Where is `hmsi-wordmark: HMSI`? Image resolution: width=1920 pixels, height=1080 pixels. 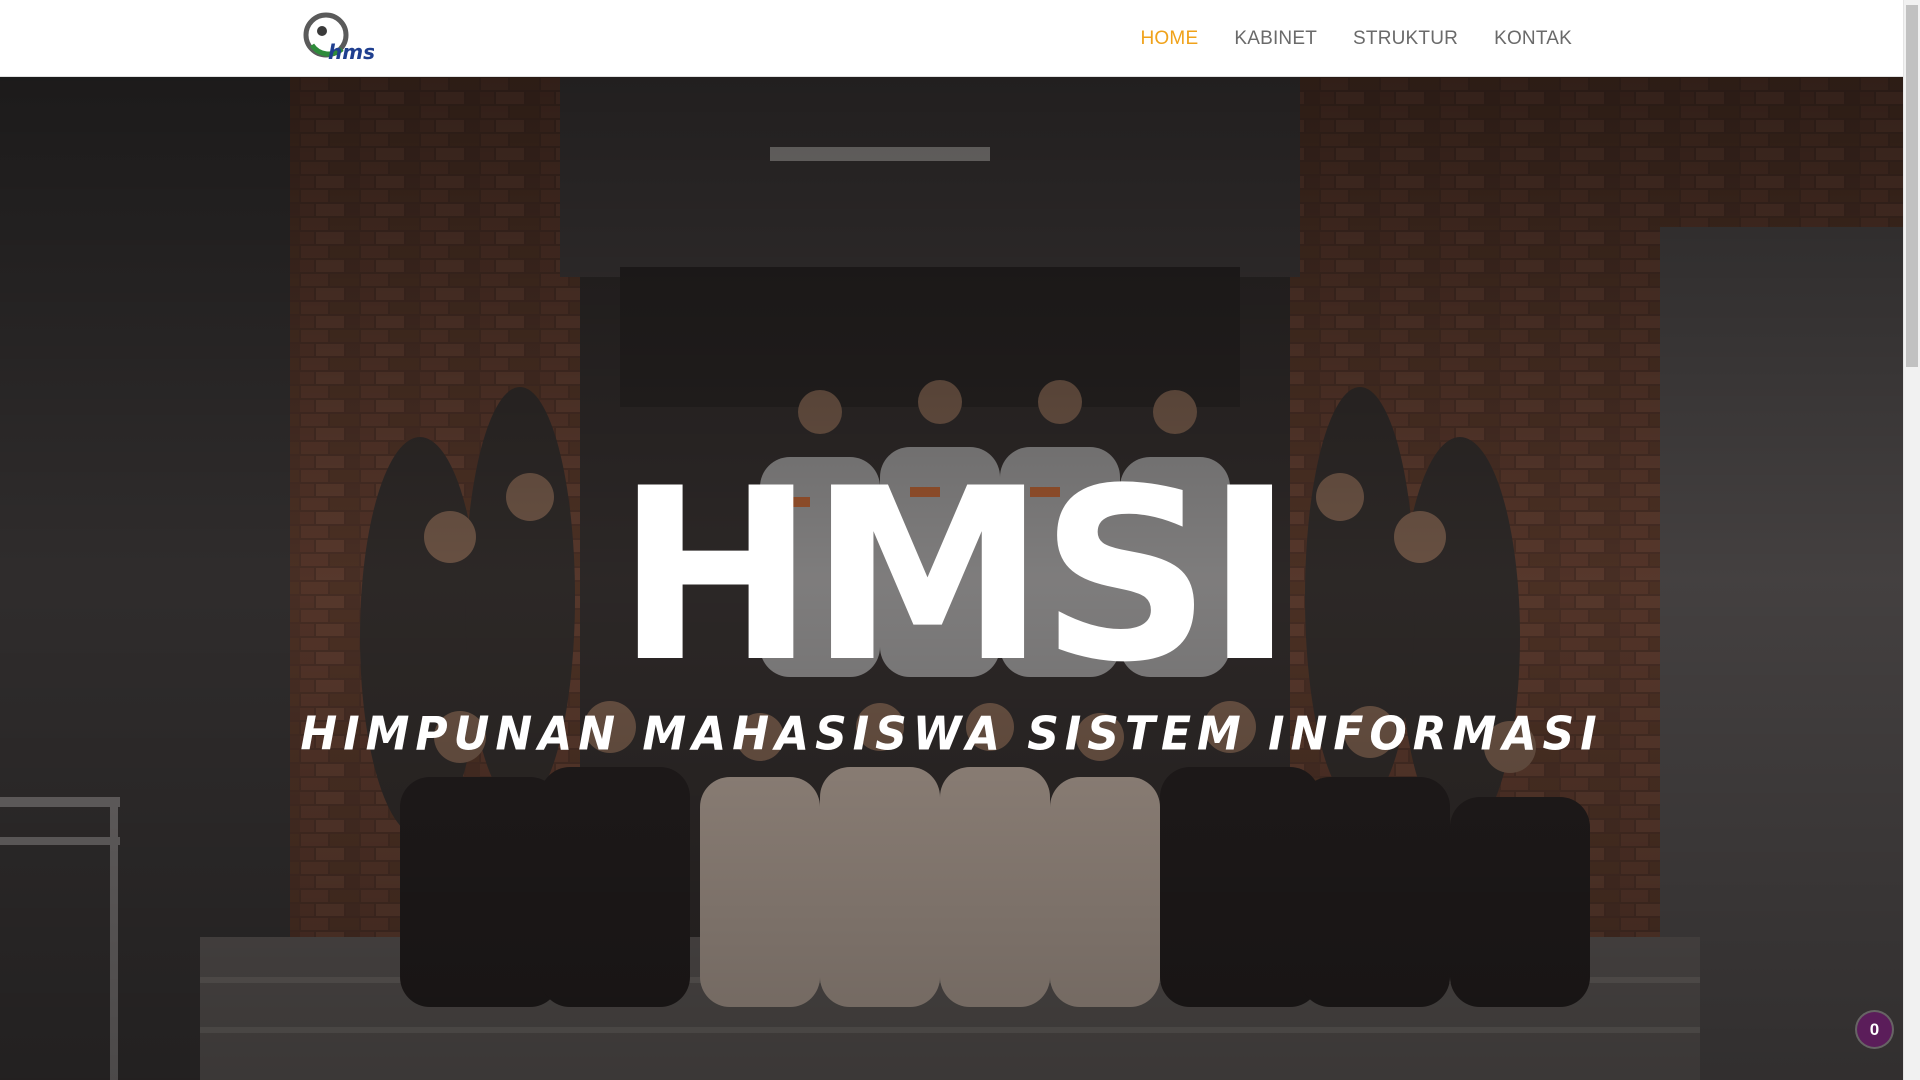 hmsi-wordmark: HMSI is located at coordinates (955, 576).